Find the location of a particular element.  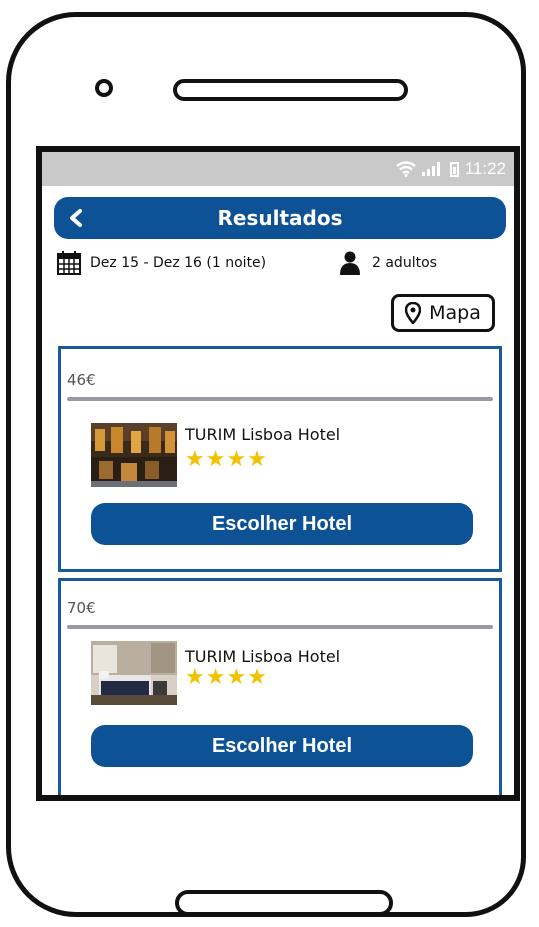

status-time: 11:22 is located at coordinates (485, 168).